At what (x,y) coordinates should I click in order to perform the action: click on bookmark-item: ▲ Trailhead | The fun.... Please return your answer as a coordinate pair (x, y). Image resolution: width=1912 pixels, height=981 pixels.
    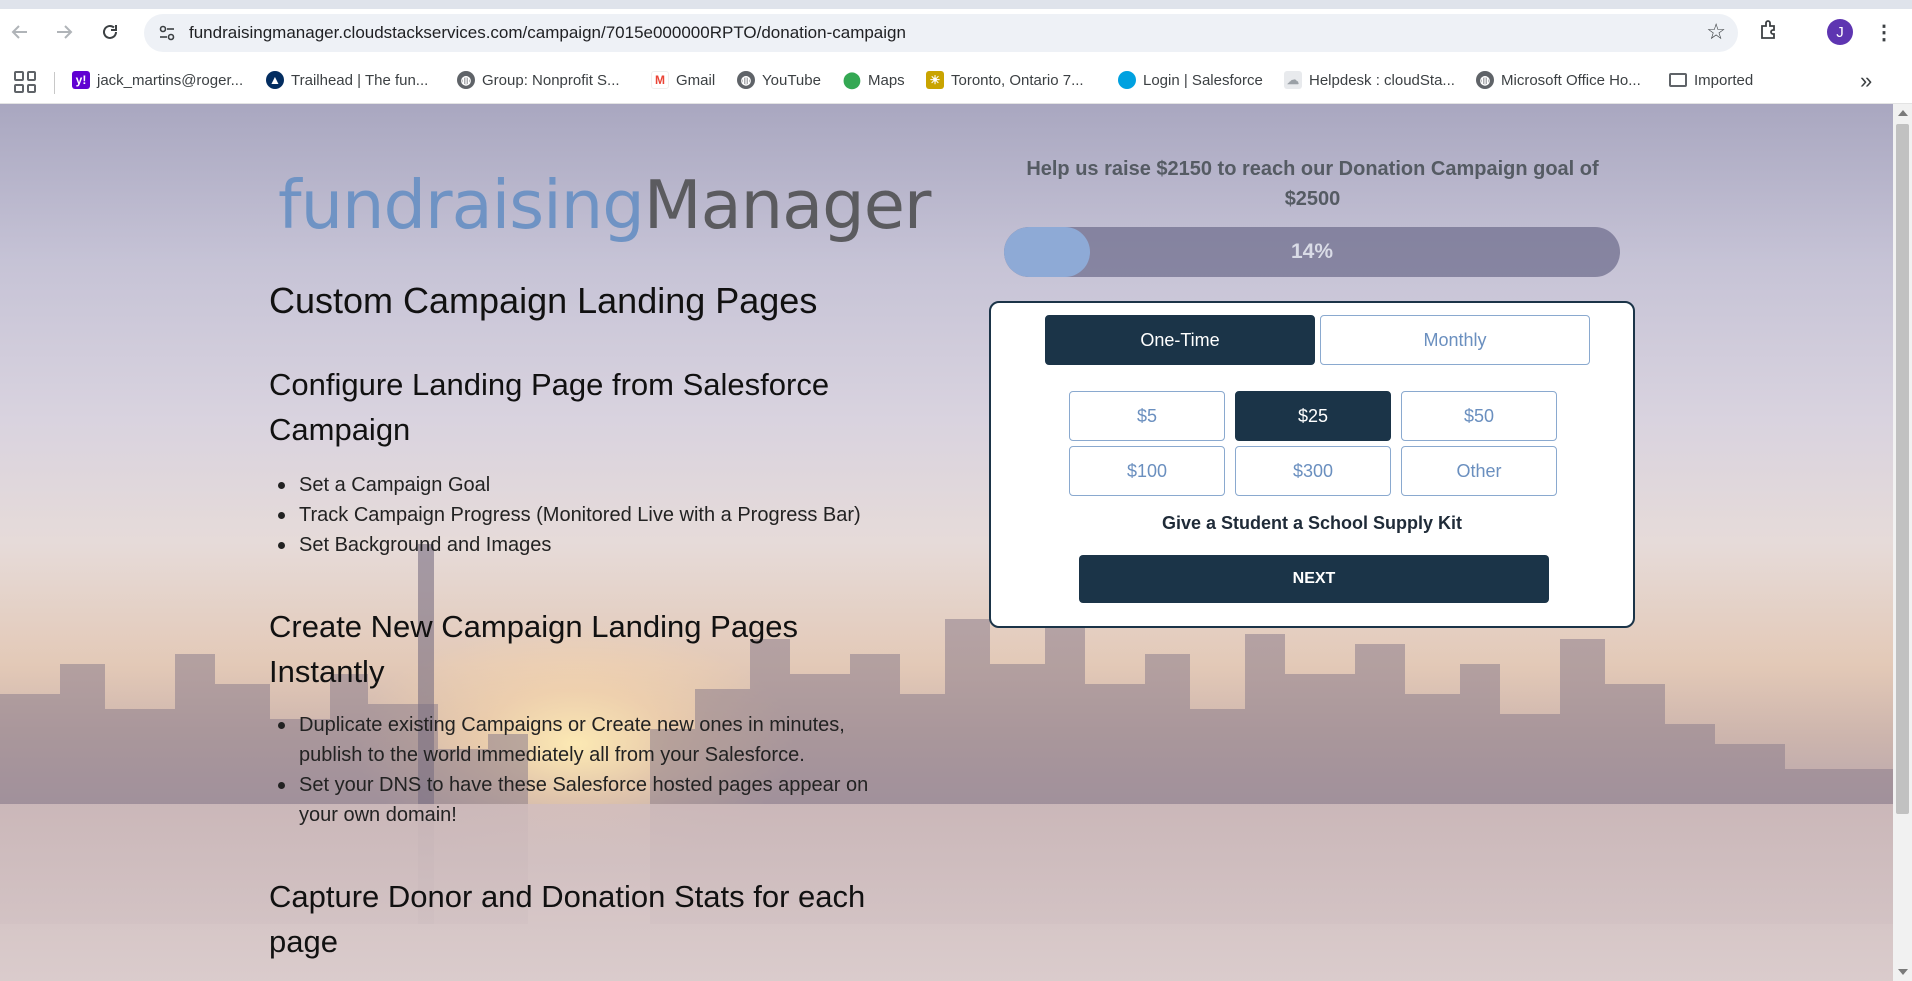
    Looking at the image, I should click on (347, 80).